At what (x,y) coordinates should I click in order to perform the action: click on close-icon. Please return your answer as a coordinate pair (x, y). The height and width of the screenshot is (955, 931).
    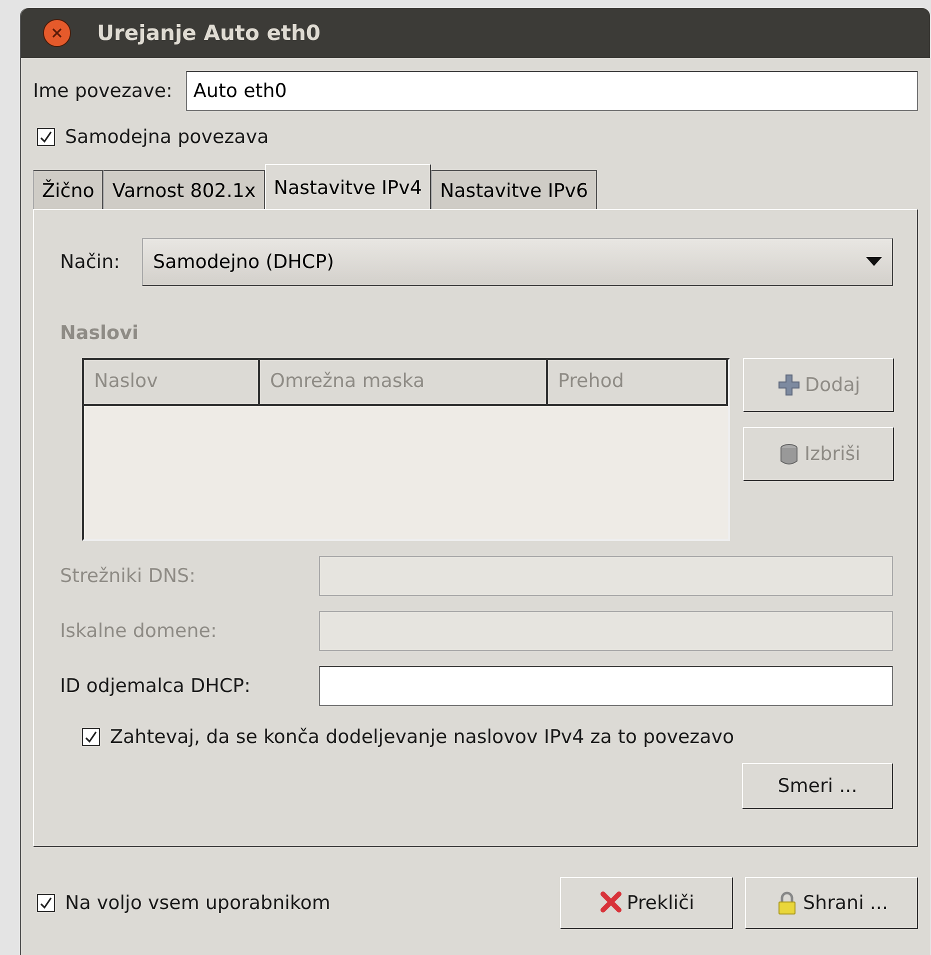
    Looking at the image, I should click on (57, 33).